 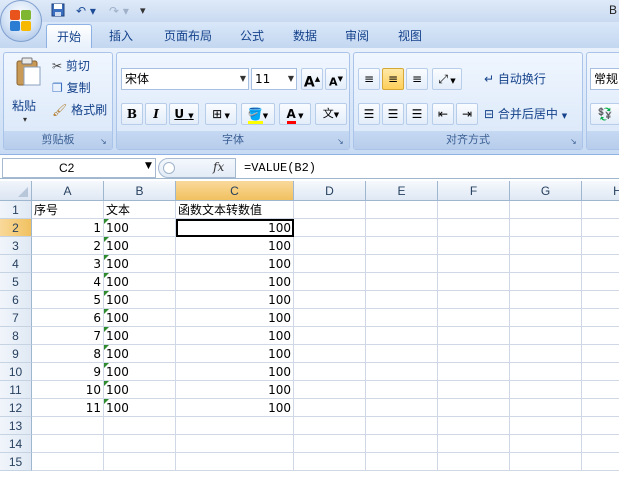 What do you see at coordinates (221, 114) in the screenshot?
I see `borders-button: ⊞ ▼` at bounding box center [221, 114].